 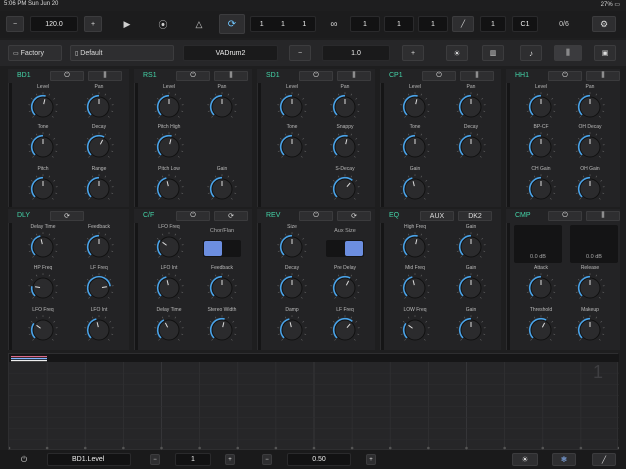 I want to click on rev-power-toggle-icon: ⏻, so click(x=316, y=216).